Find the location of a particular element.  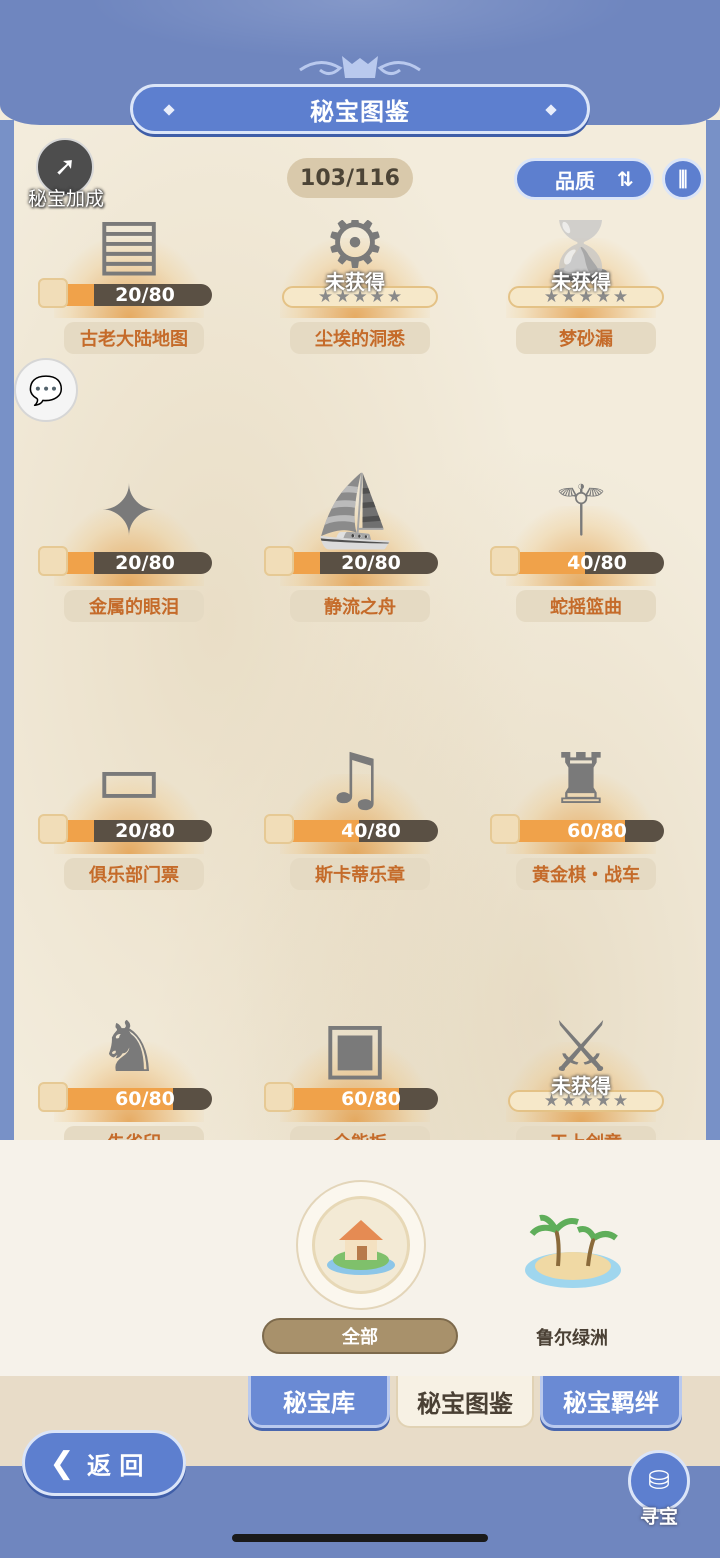

page-title: 秘宝图鉴 is located at coordinates (360, 111).